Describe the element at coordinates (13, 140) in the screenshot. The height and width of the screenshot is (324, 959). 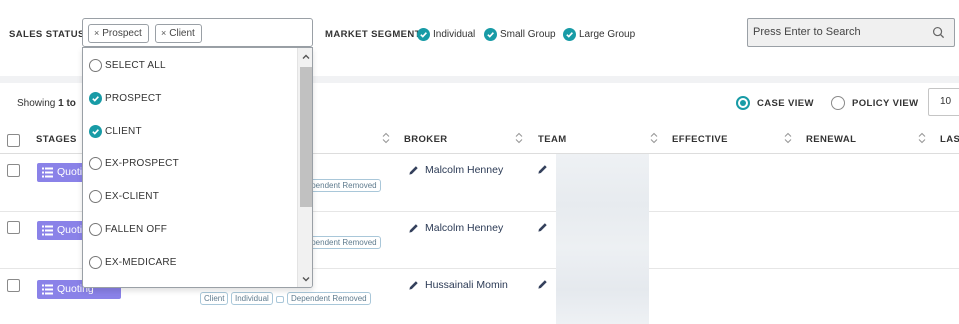
I see `select-all-checkbox` at that location.